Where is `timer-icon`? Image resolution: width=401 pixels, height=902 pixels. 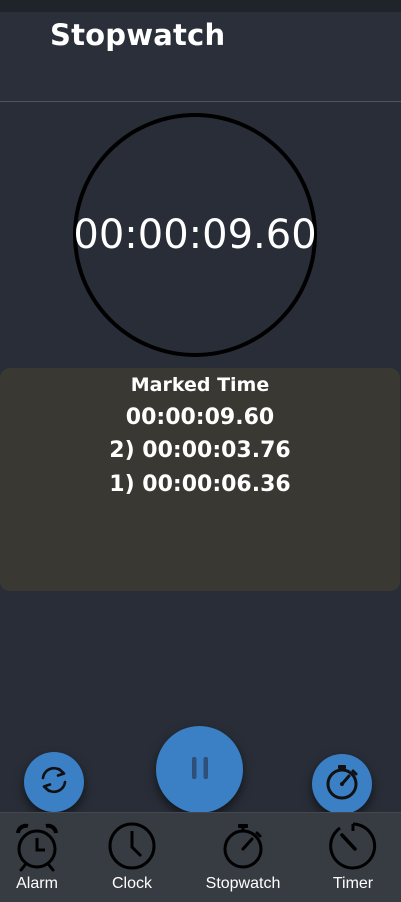 timer-icon is located at coordinates (353, 848).